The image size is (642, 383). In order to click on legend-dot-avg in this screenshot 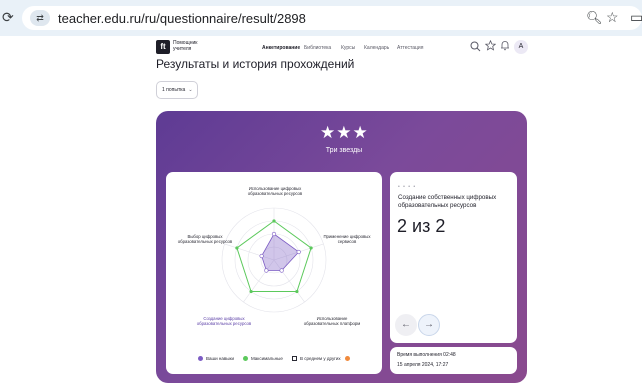, I will do `click(347, 359)`.